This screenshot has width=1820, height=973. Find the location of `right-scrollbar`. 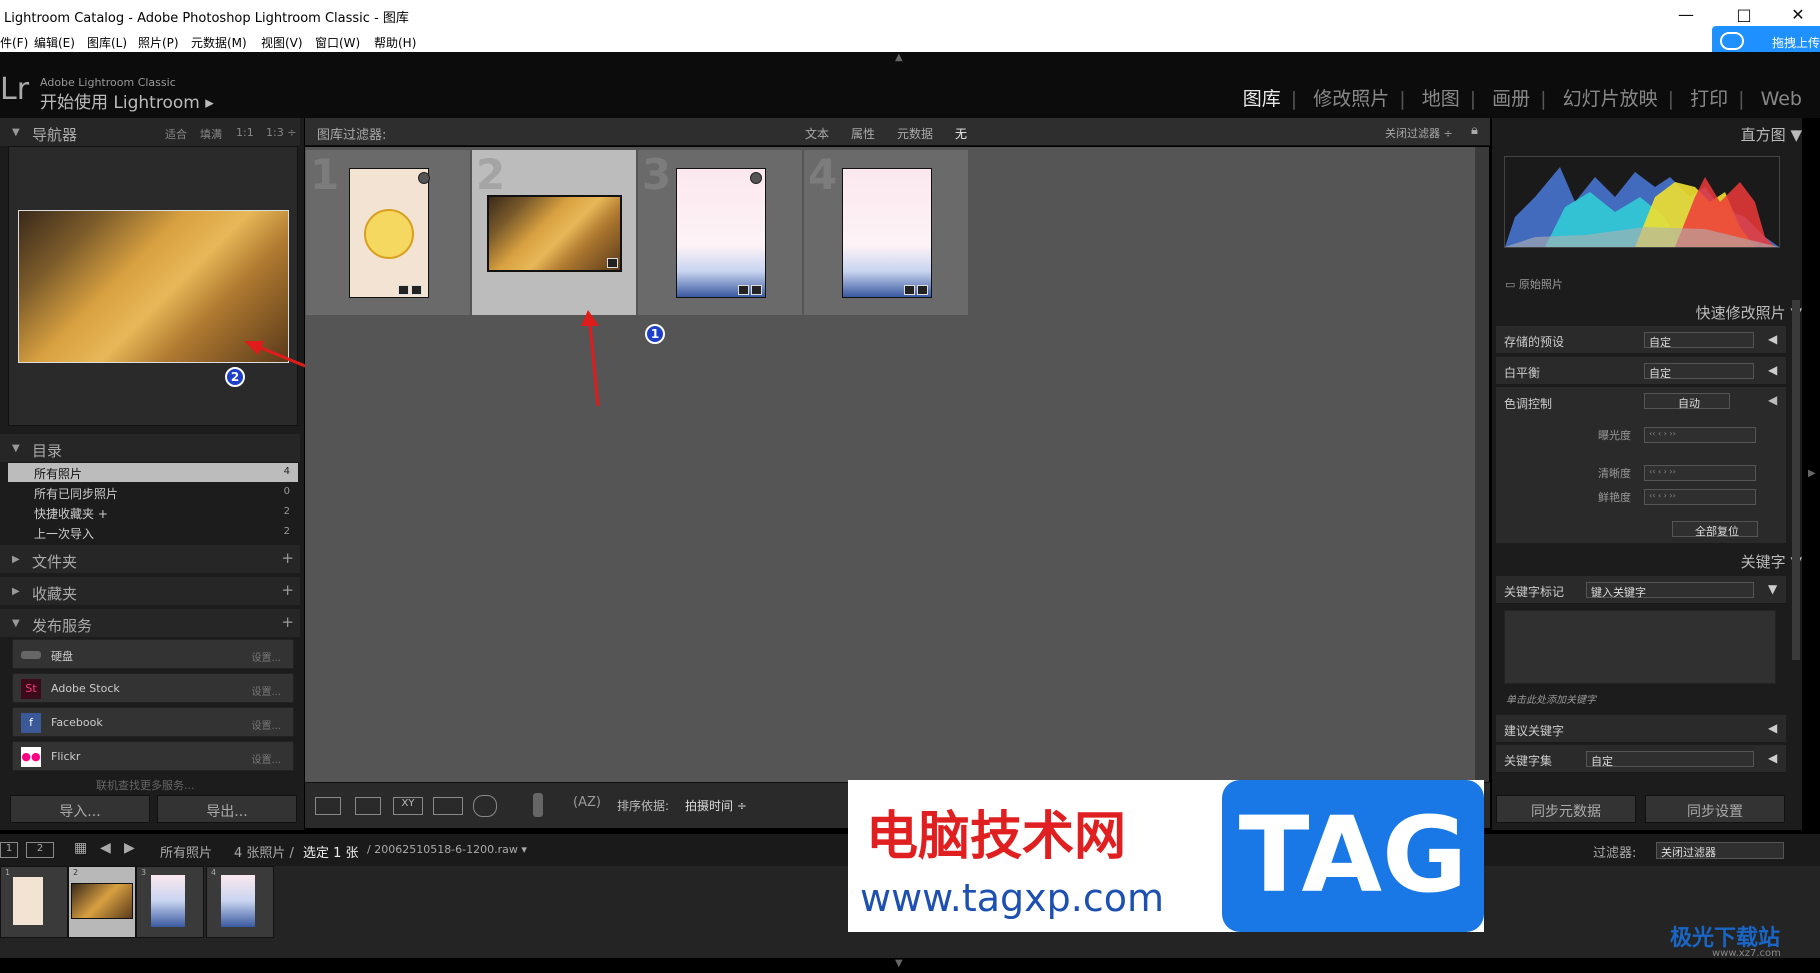

right-scrollbar is located at coordinates (1796, 480).